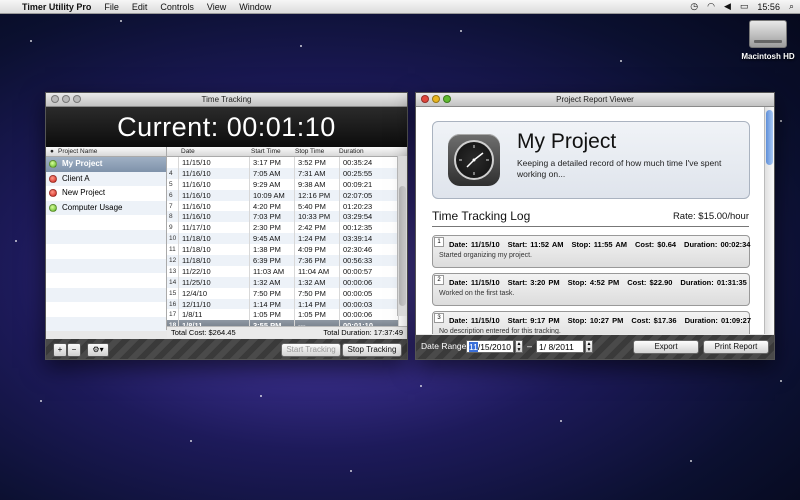  Describe the element at coordinates (718, 320) in the screenshot. I see `entry-duration: Duration: 01:09:27` at that location.